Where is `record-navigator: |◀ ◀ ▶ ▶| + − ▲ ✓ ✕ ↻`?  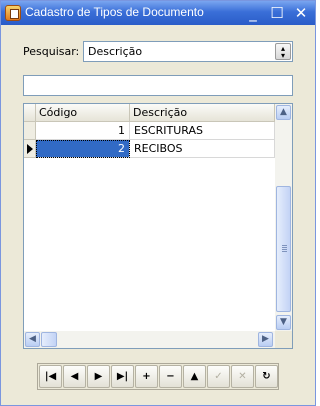
record-navigator: |◀ ◀ ▶ ▶| + − ▲ ✓ ✕ ↻ is located at coordinates (158, 376).